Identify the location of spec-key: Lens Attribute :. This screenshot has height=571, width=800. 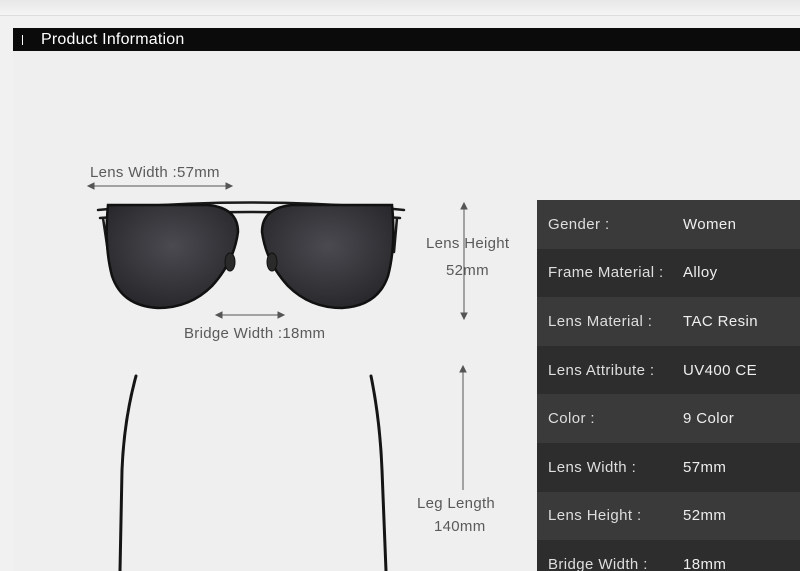
(601, 370).